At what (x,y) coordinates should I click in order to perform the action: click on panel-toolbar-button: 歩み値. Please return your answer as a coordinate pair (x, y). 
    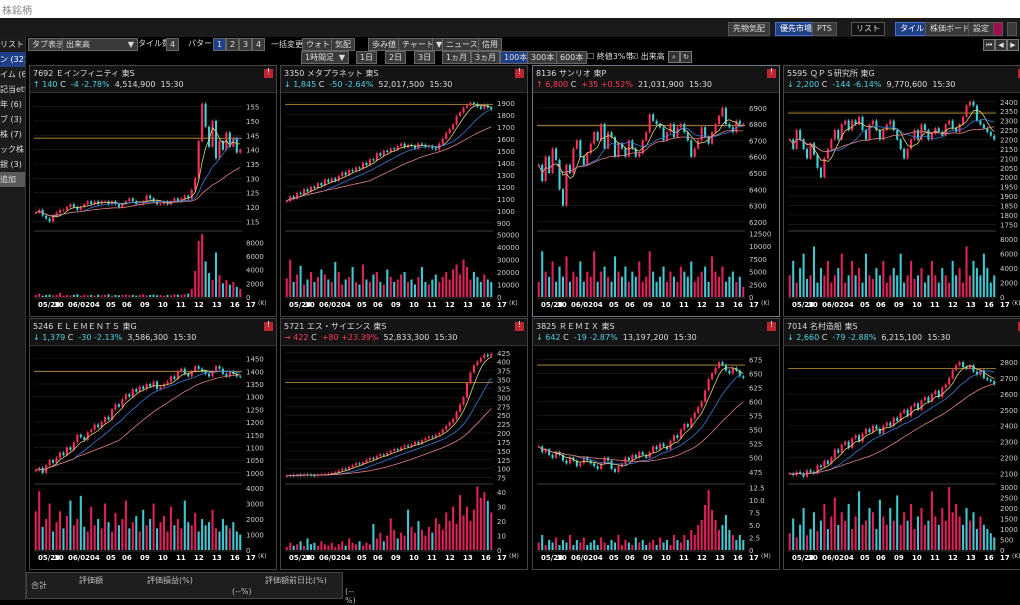
    Looking at the image, I should click on (384, 44).